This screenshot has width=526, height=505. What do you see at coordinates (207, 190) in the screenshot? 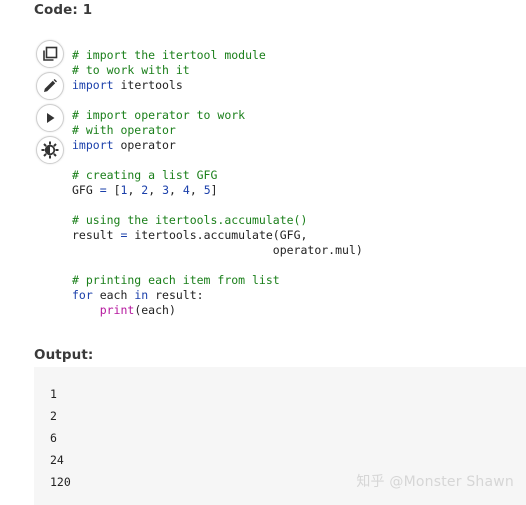
I see `code-token: 5` at bounding box center [207, 190].